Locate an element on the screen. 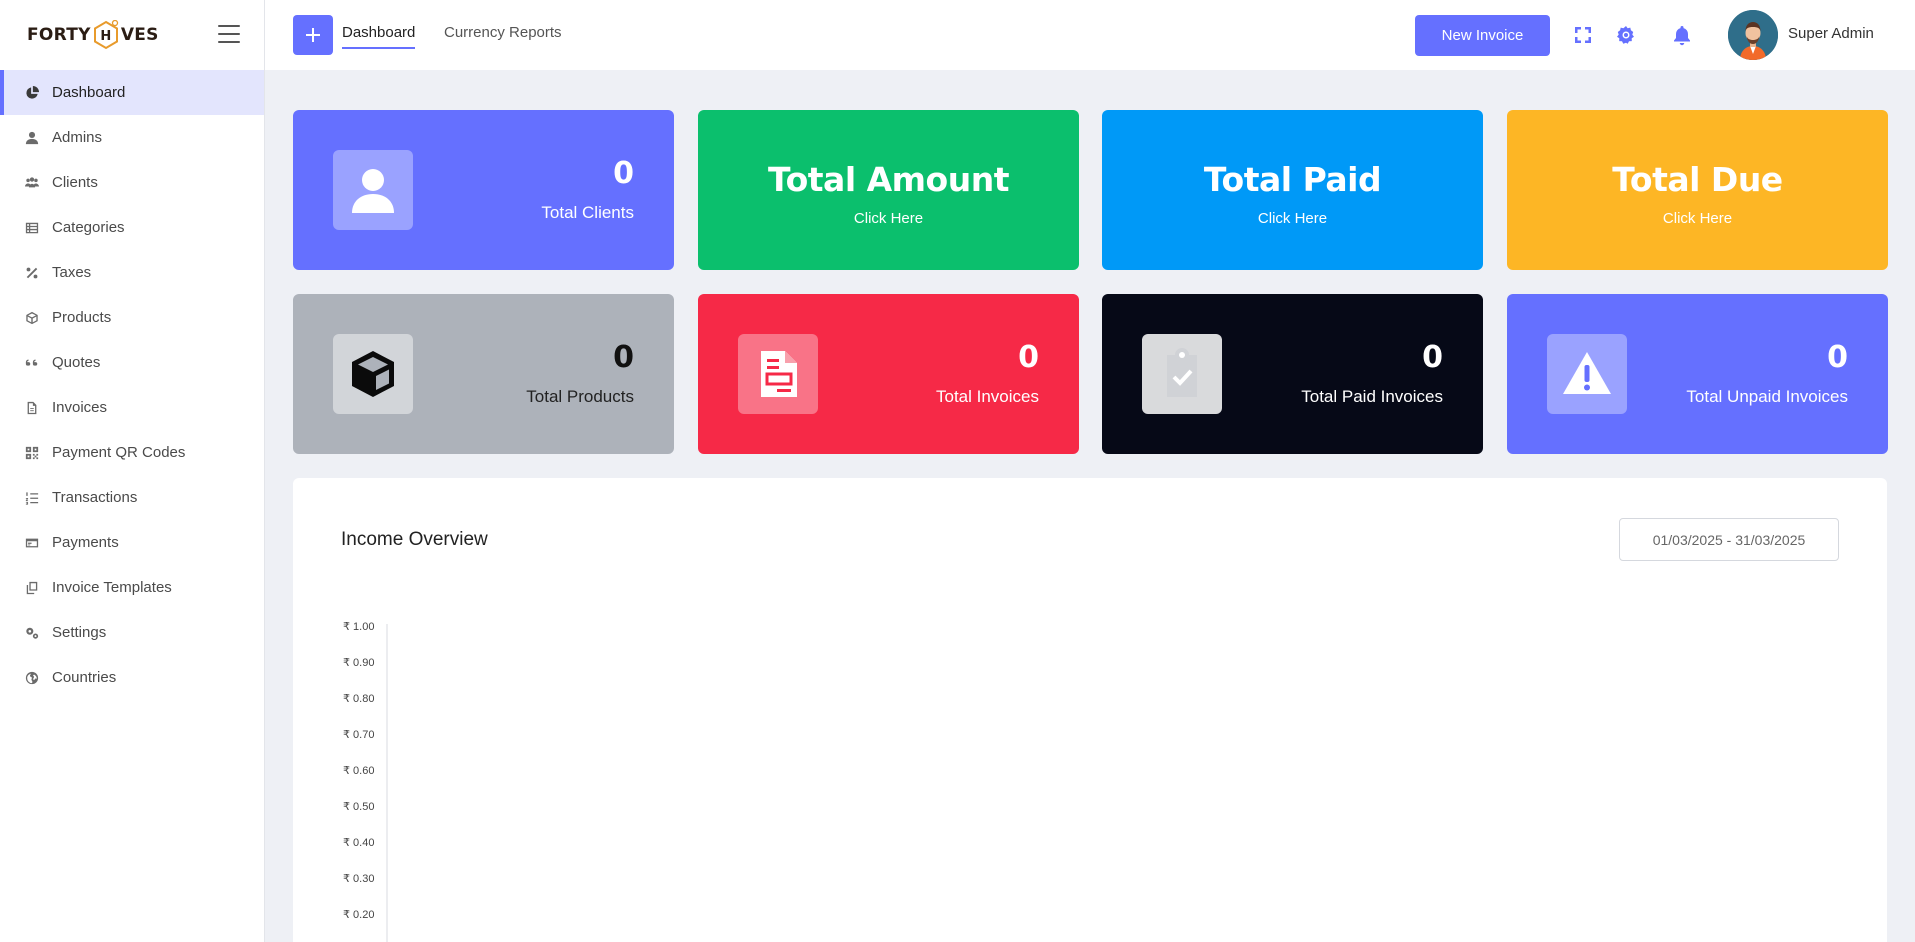 This screenshot has width=1915, height=942. plus-icon is located at coordinates (313, 35).